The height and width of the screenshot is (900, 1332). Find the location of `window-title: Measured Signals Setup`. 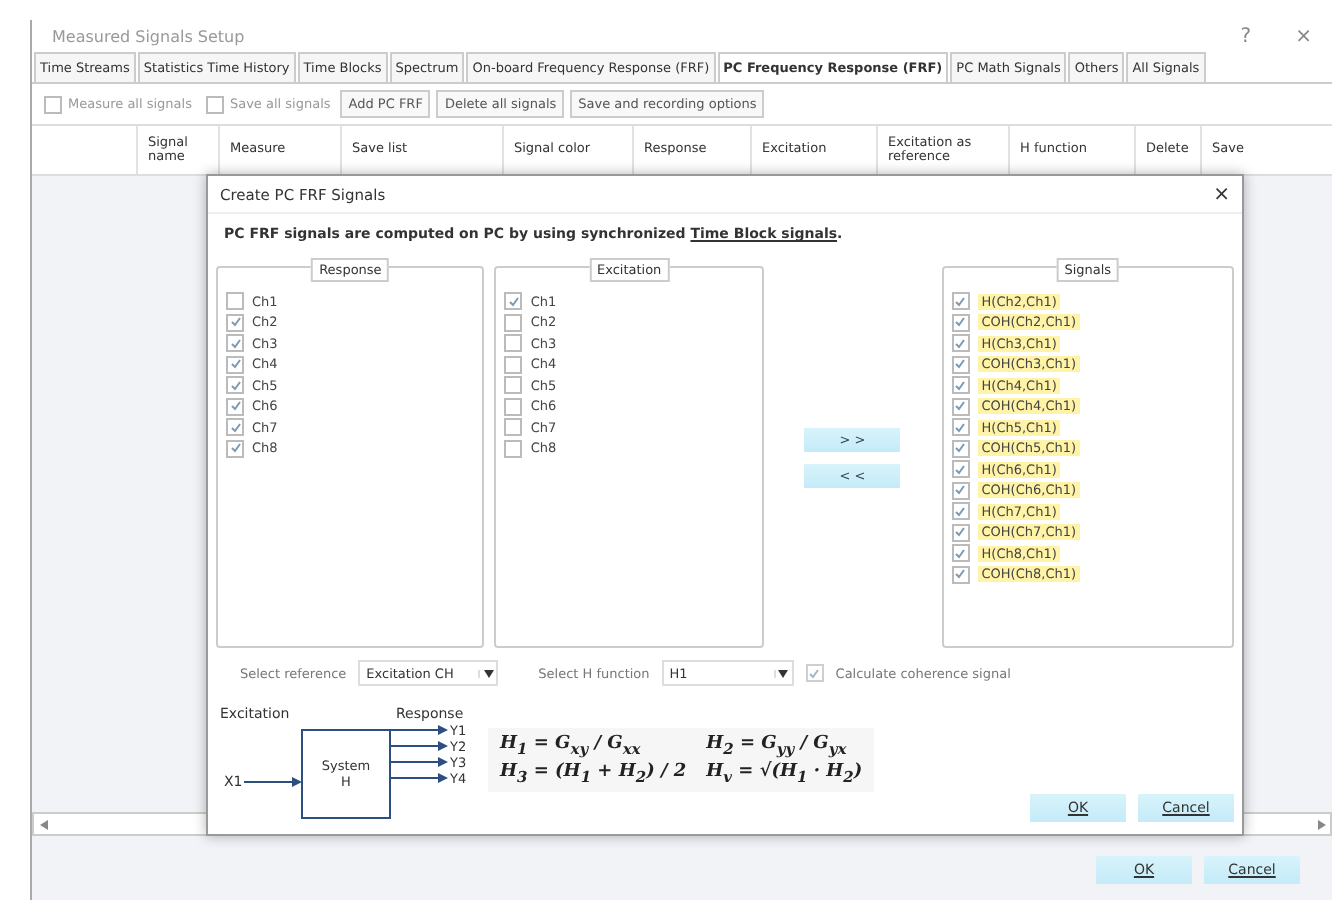

window-title: Measured Signals Setup is located at coordinates (149, 36).